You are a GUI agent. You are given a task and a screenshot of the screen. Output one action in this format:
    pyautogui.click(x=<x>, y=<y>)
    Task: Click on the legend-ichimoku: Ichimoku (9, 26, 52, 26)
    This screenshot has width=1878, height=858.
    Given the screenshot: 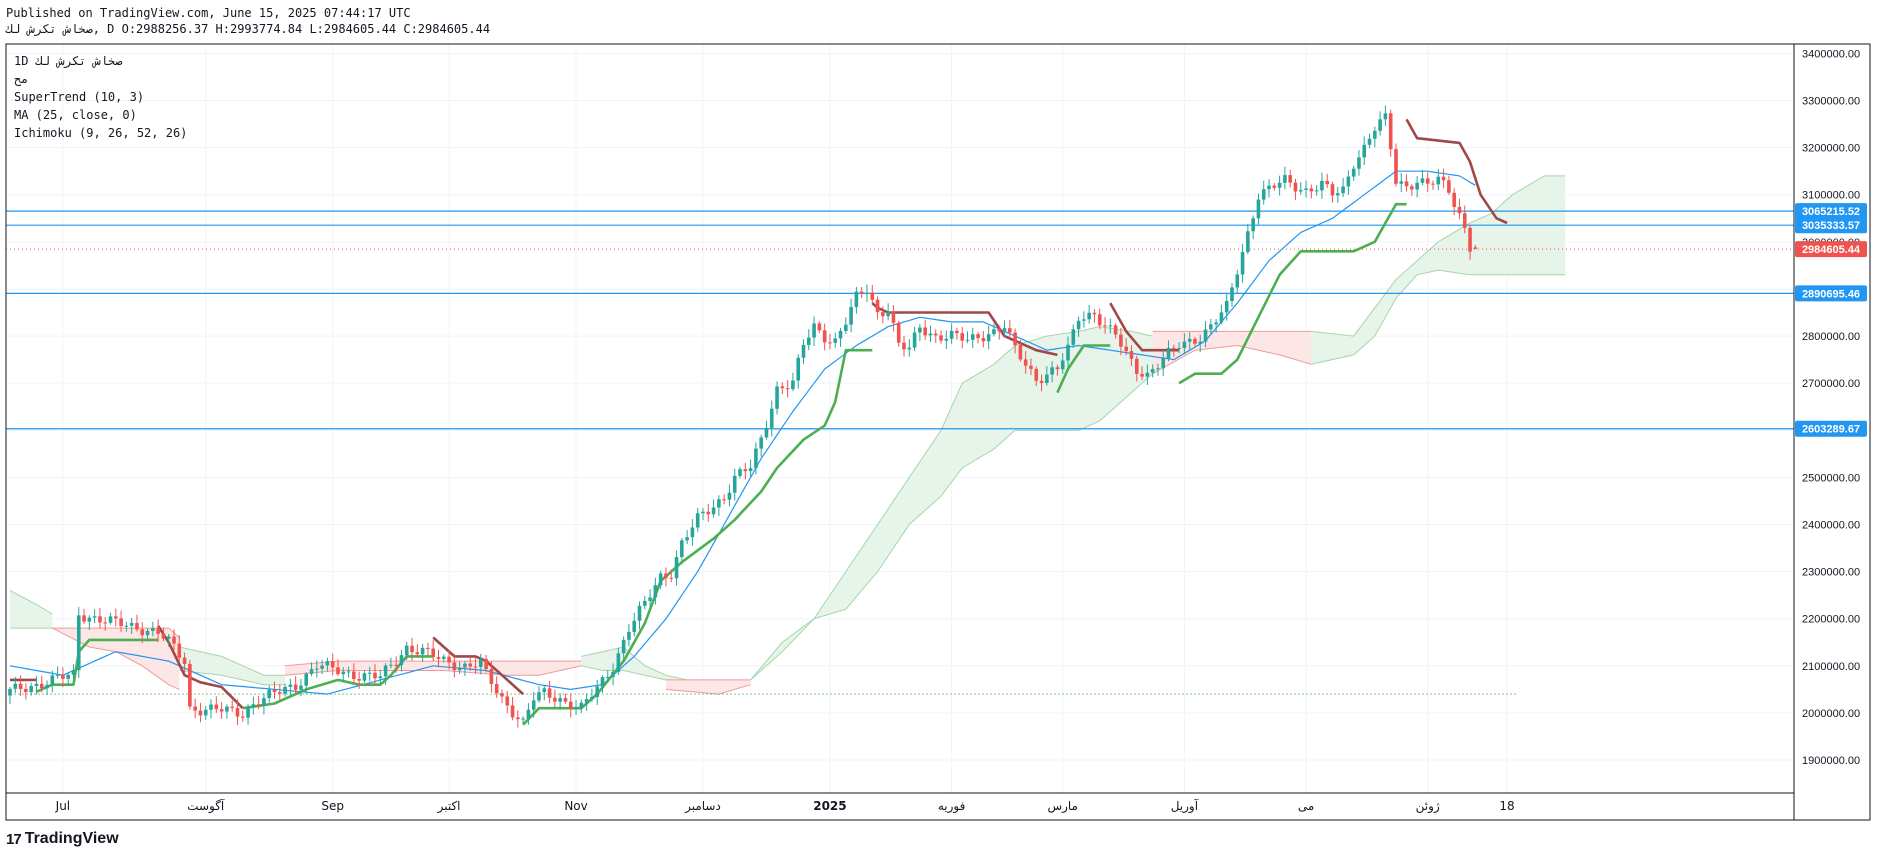 What is the action you would take?
    pyautogui.click(x=100, y=133)
    